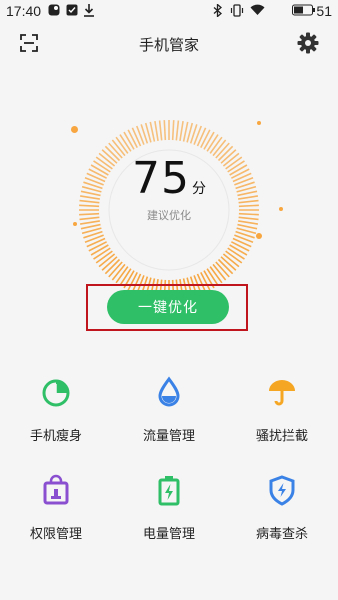 The width and height of the screenshot is (338, 600). What do you see at coordinates (56, 518) in the screenshot?
I see `tool-permission-management: 权限管理` at bounding box center [56, 518].